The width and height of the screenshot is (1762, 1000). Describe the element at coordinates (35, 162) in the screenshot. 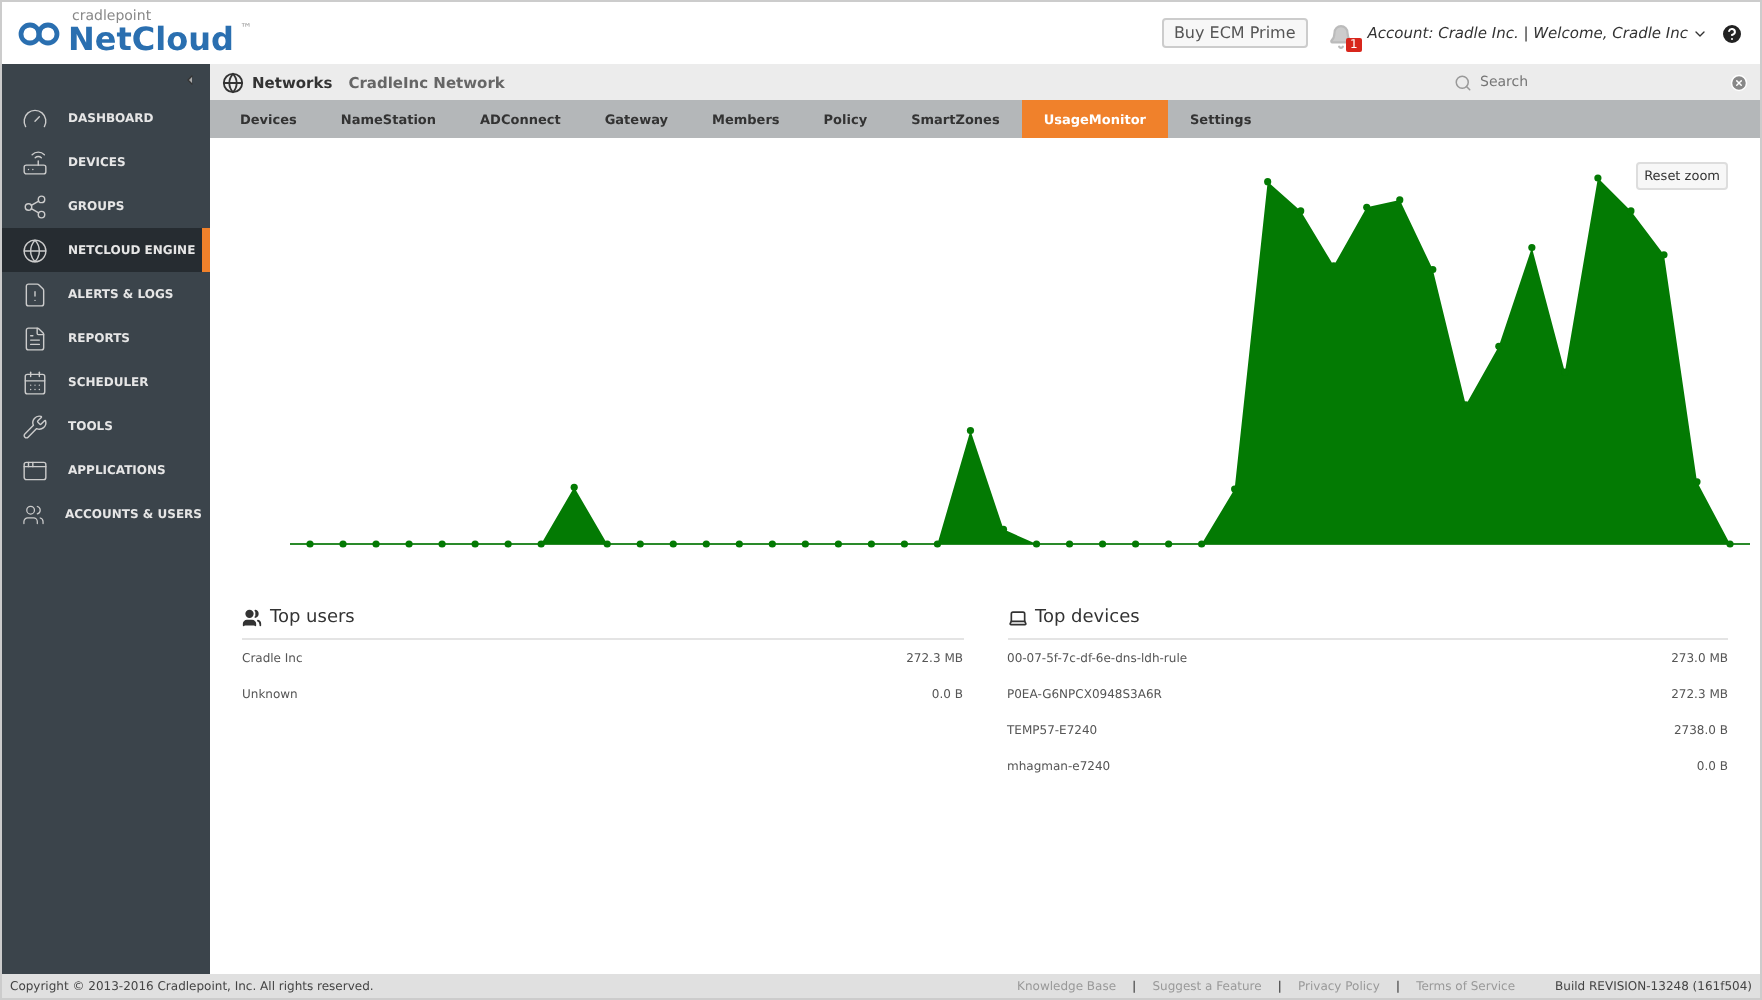

I see `router-icon` at that location.